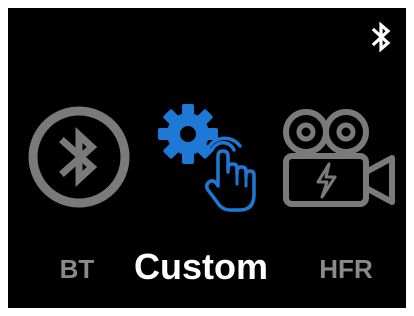  I want to click on mode-hfr, so click(338, 157).